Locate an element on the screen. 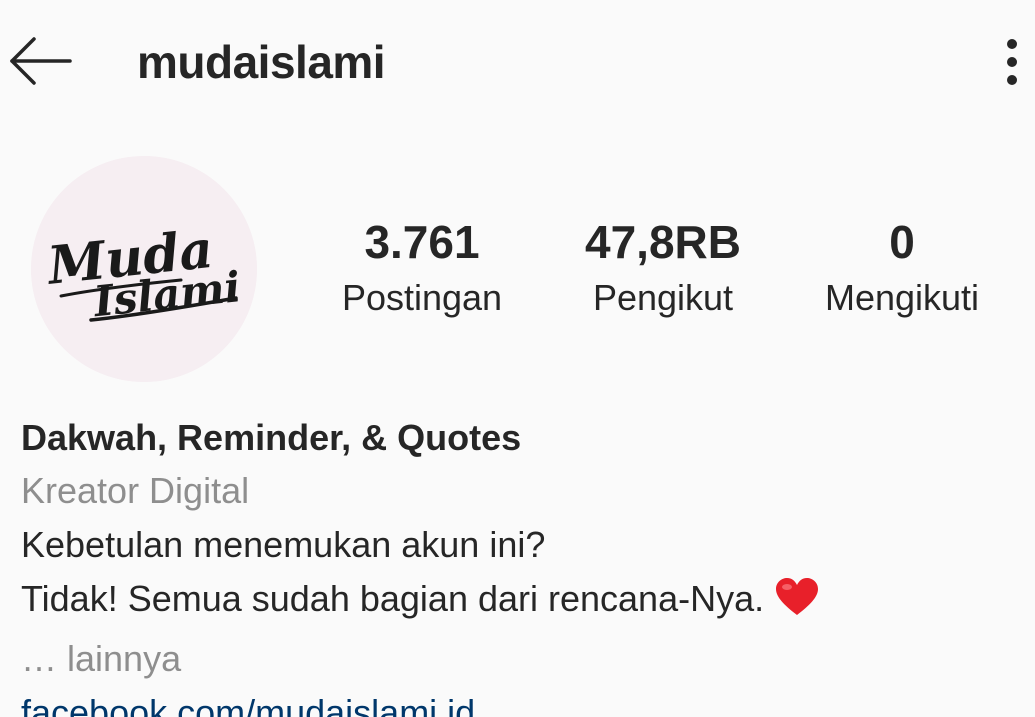 Image resolution: width=1035 pixels, height=717 pixels. stat-followers: 47,8RB Pengikut is located at coordinates (663, 267).